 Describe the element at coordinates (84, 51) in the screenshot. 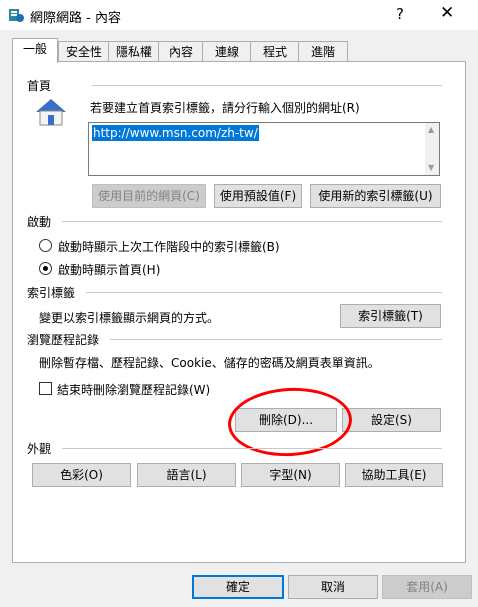

I see `tab-security: 安全性` at that location.